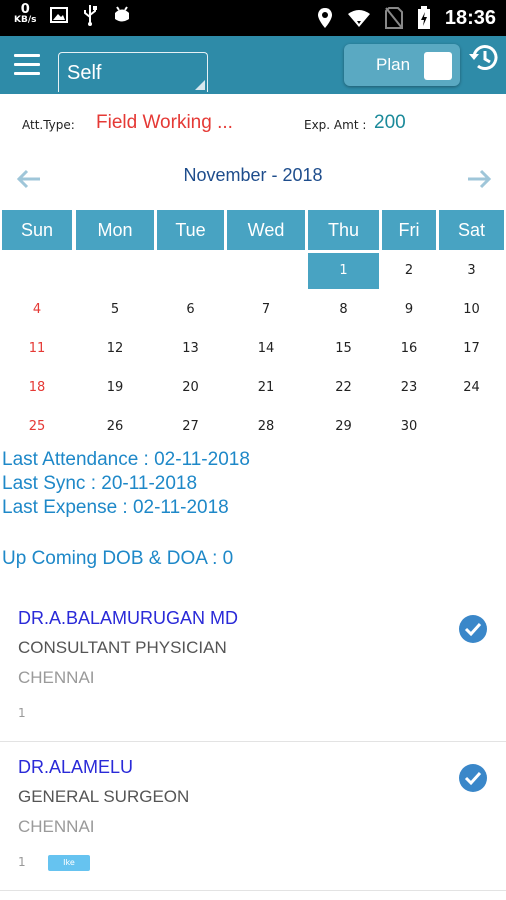  Describe the element at coordinates (409, 388) in the screenshot. I see `calendar-day-23: 23` at that location.